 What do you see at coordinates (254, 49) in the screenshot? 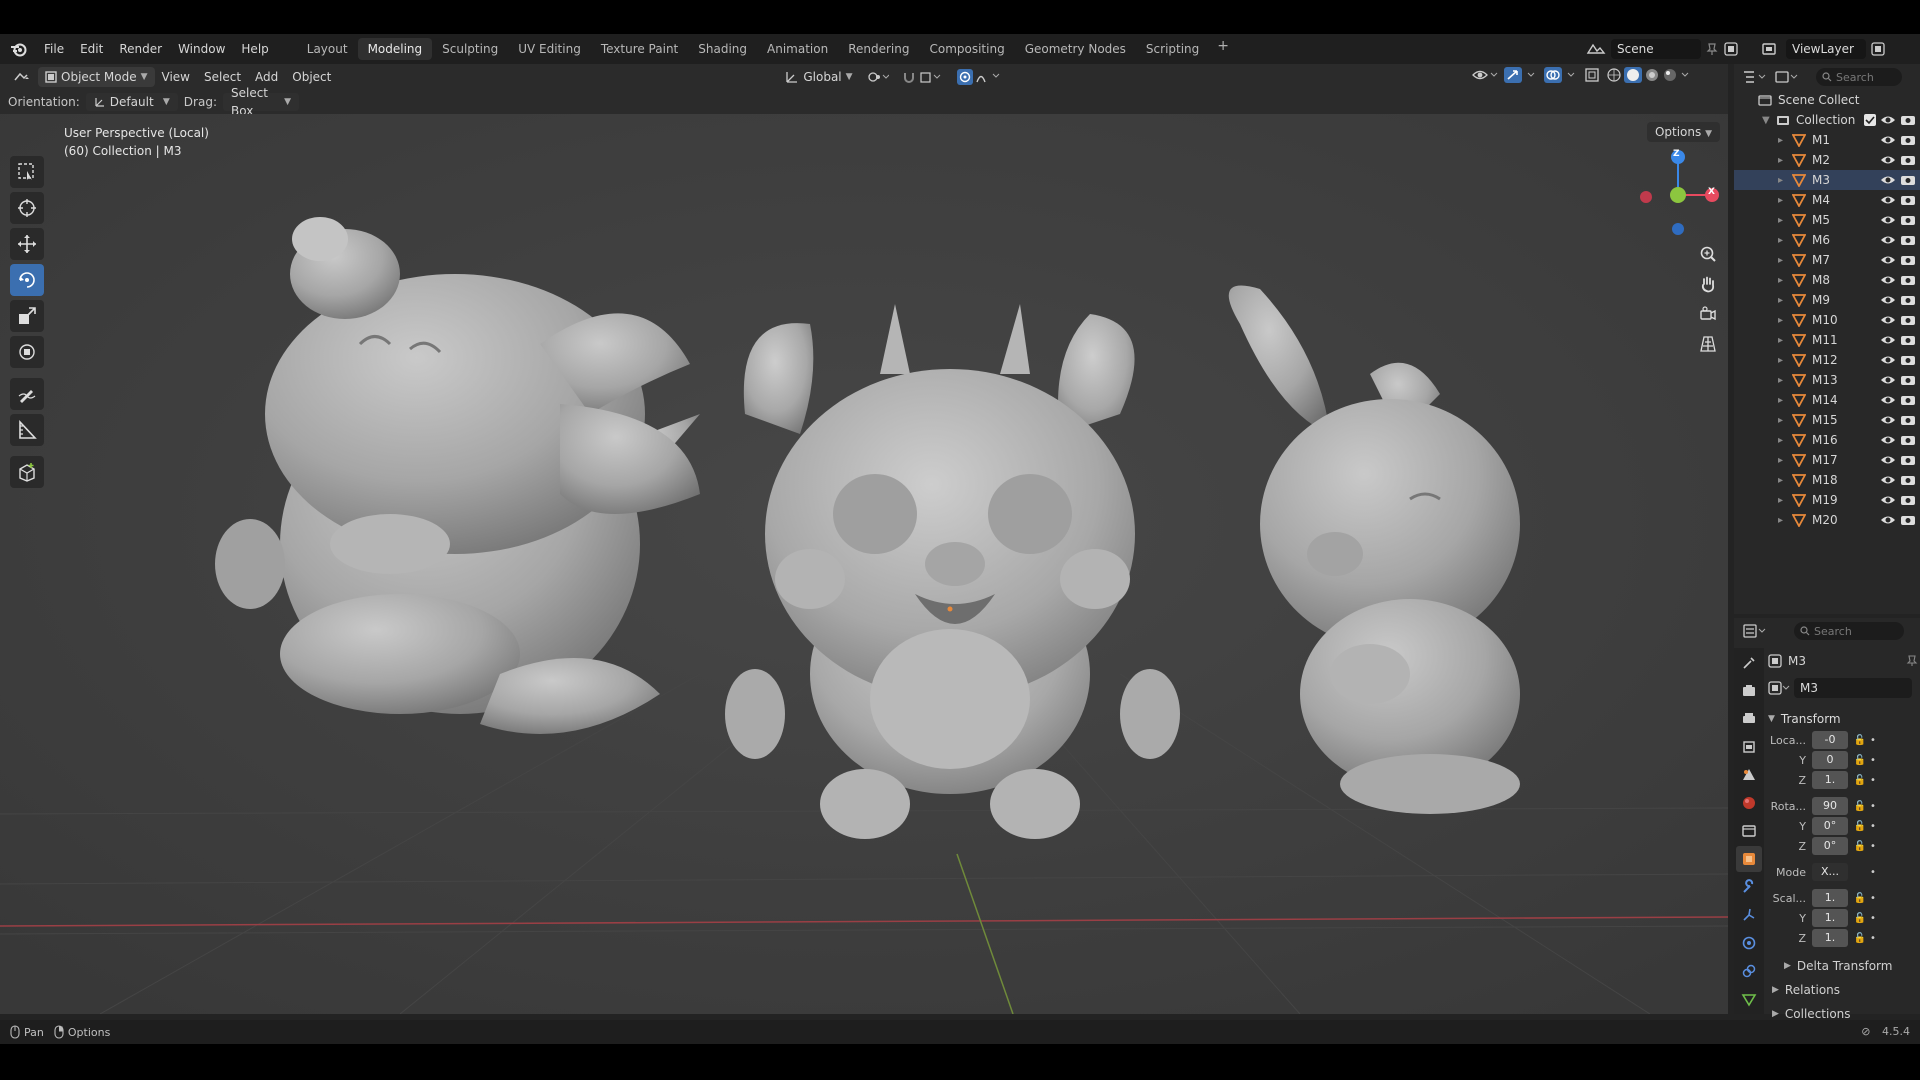
I see `menu-help: Help` at bounding box center [254, 49].